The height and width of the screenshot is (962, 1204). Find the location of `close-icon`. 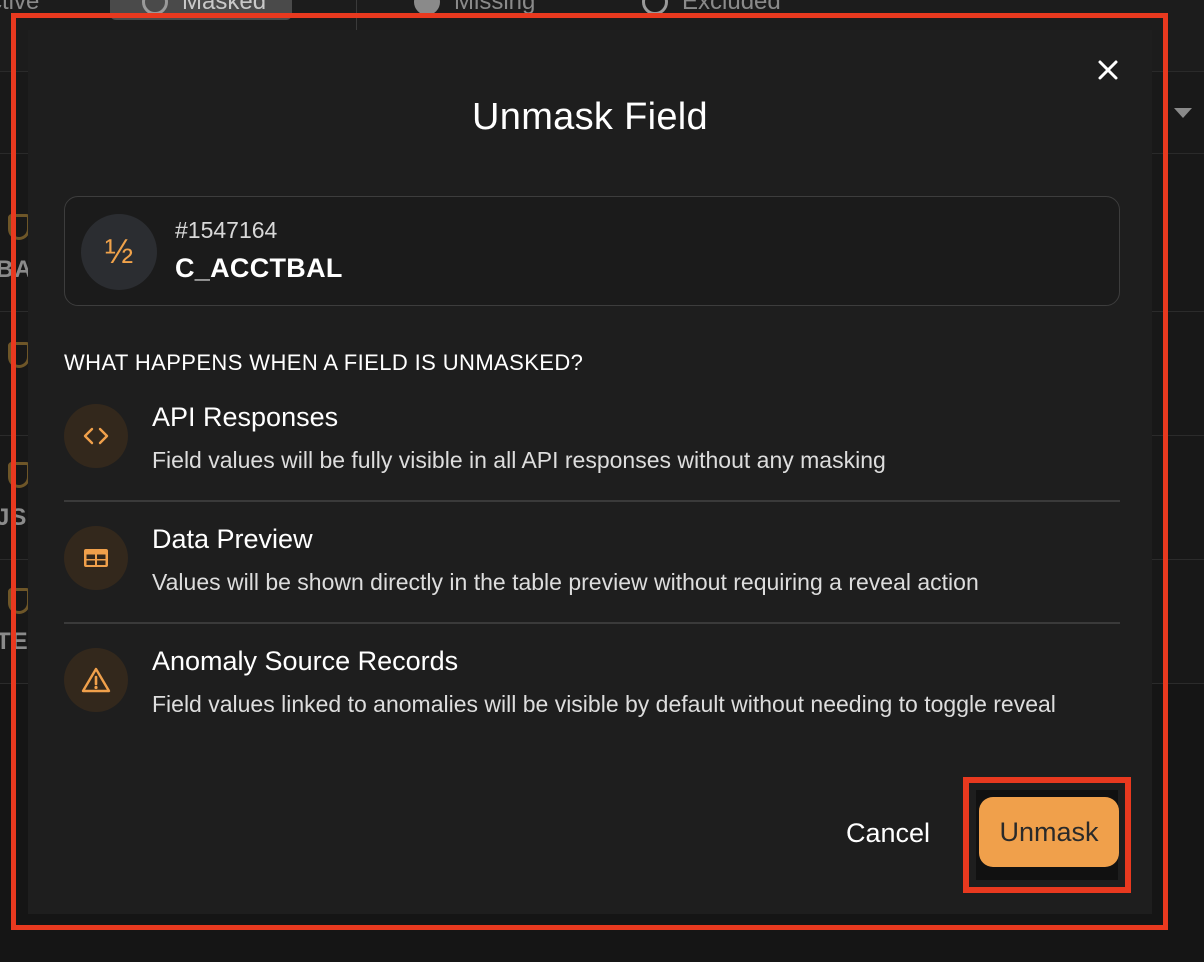

close-icon is located at coordinates (1108, 70).